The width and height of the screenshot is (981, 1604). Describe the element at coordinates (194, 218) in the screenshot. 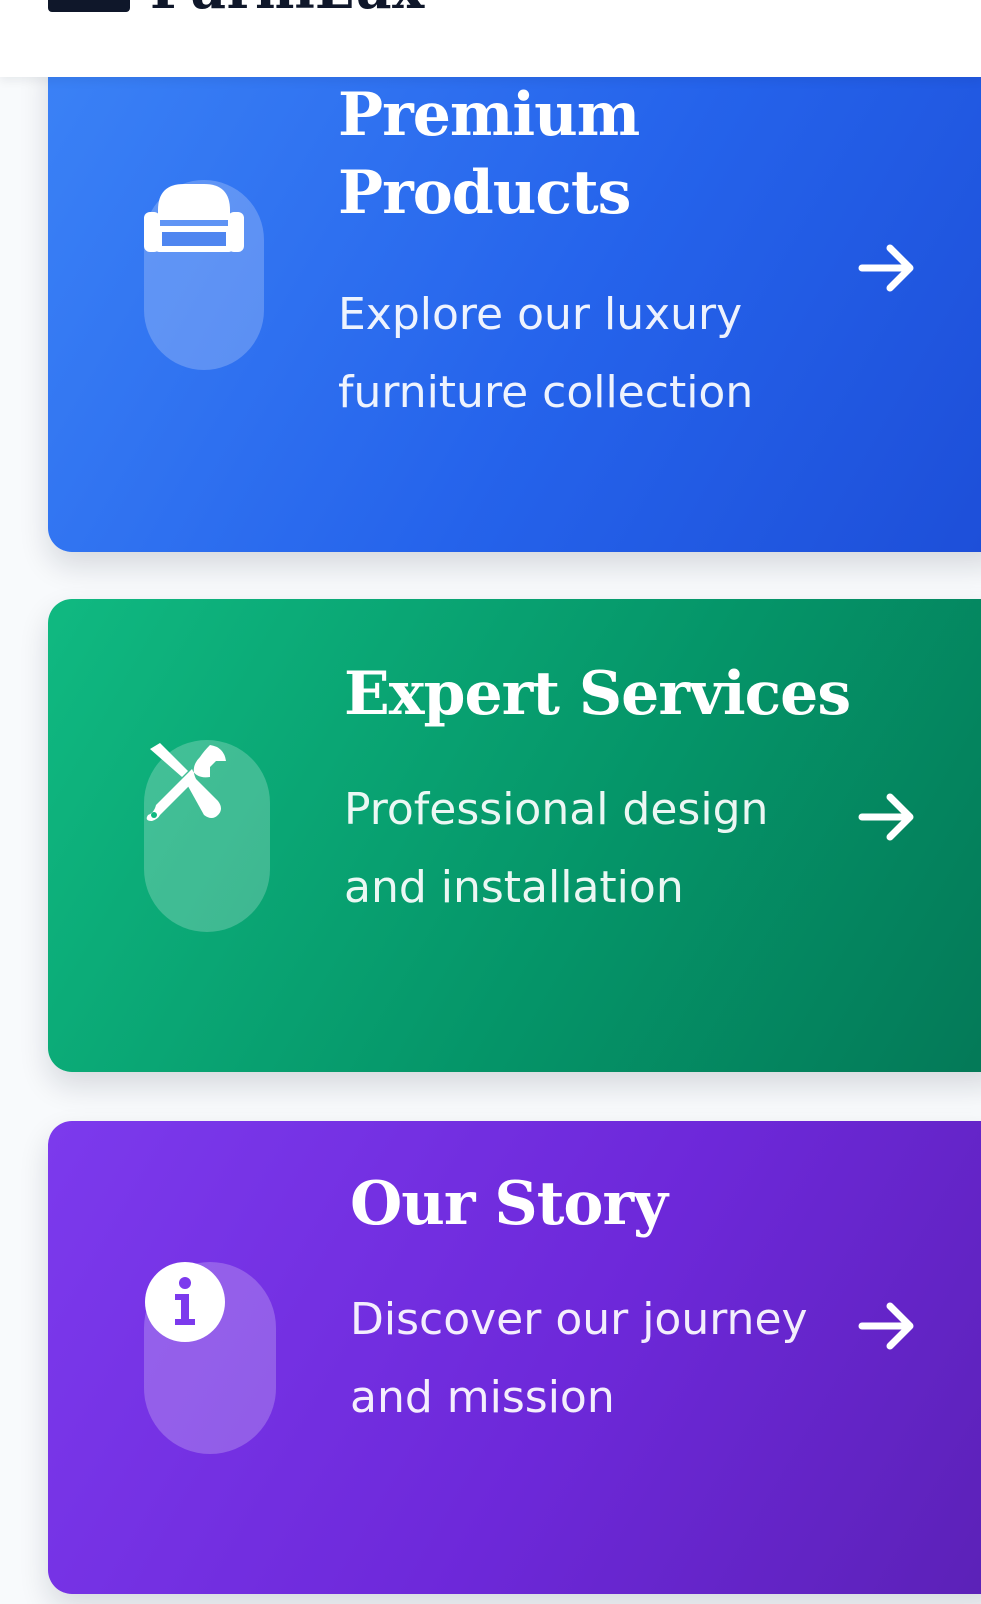

I see `couch-icon` at that location.